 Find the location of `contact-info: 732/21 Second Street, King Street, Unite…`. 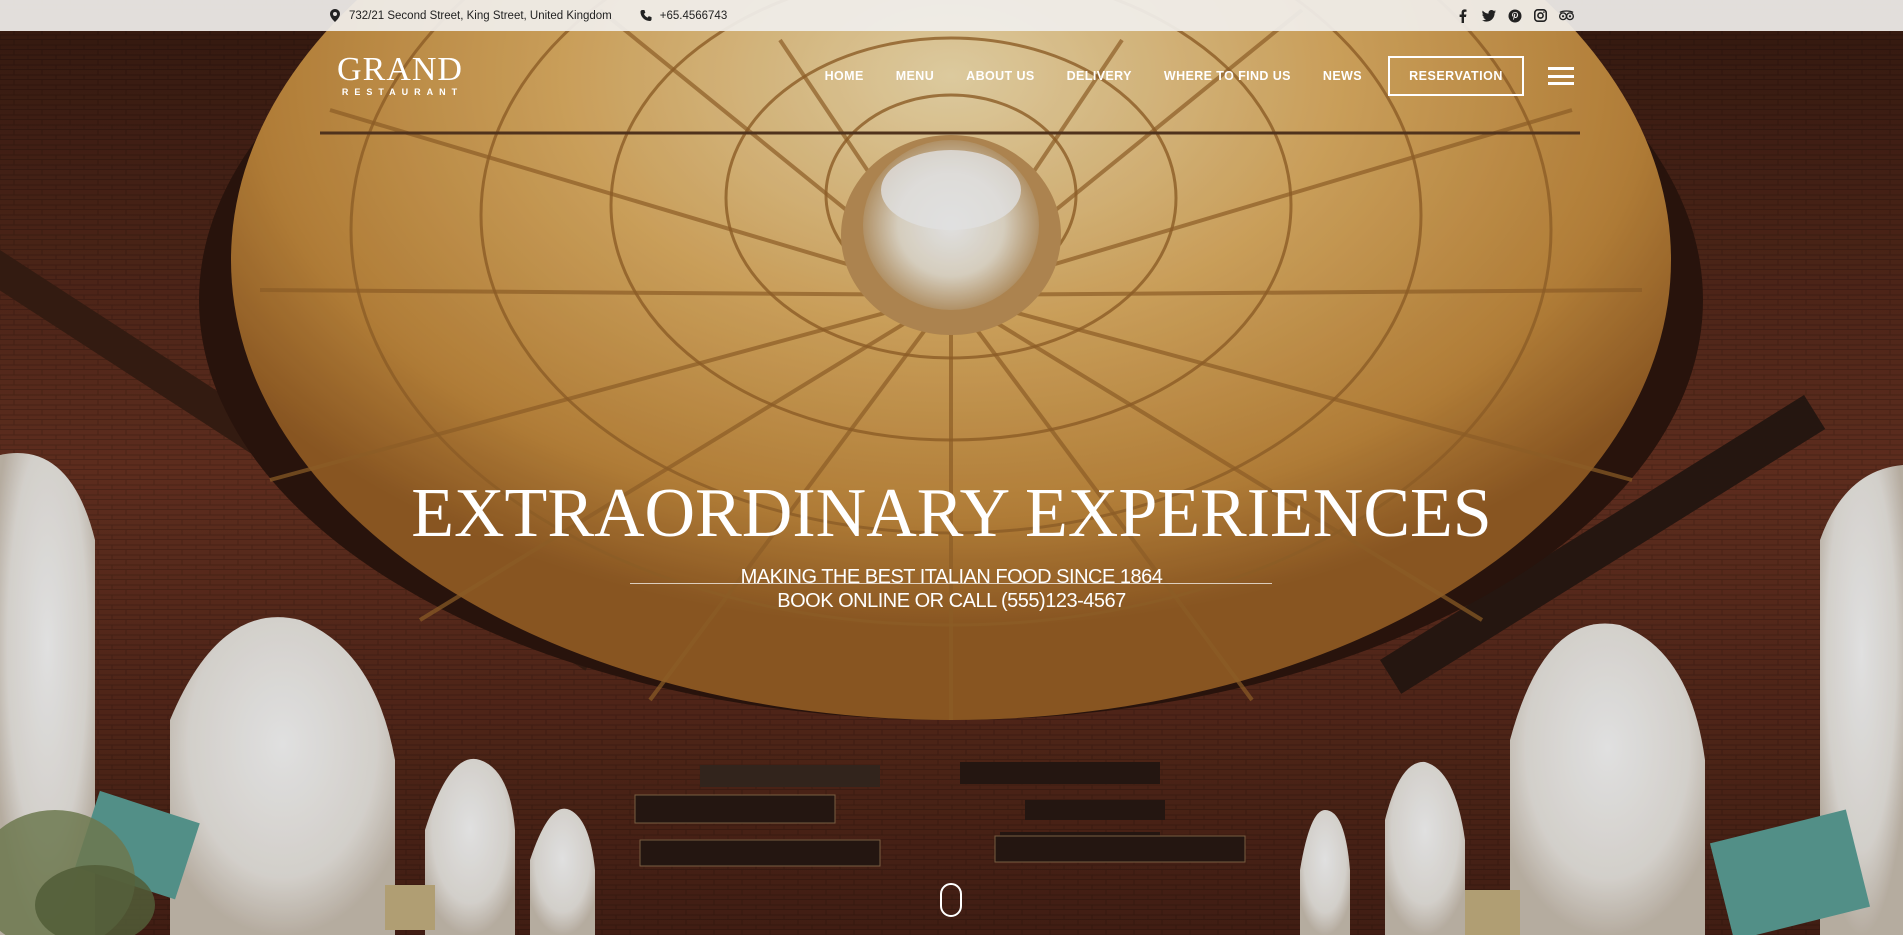

contact-info: 732/21 Second Street, King Street, Unite… is located at coordinates (528, 16).